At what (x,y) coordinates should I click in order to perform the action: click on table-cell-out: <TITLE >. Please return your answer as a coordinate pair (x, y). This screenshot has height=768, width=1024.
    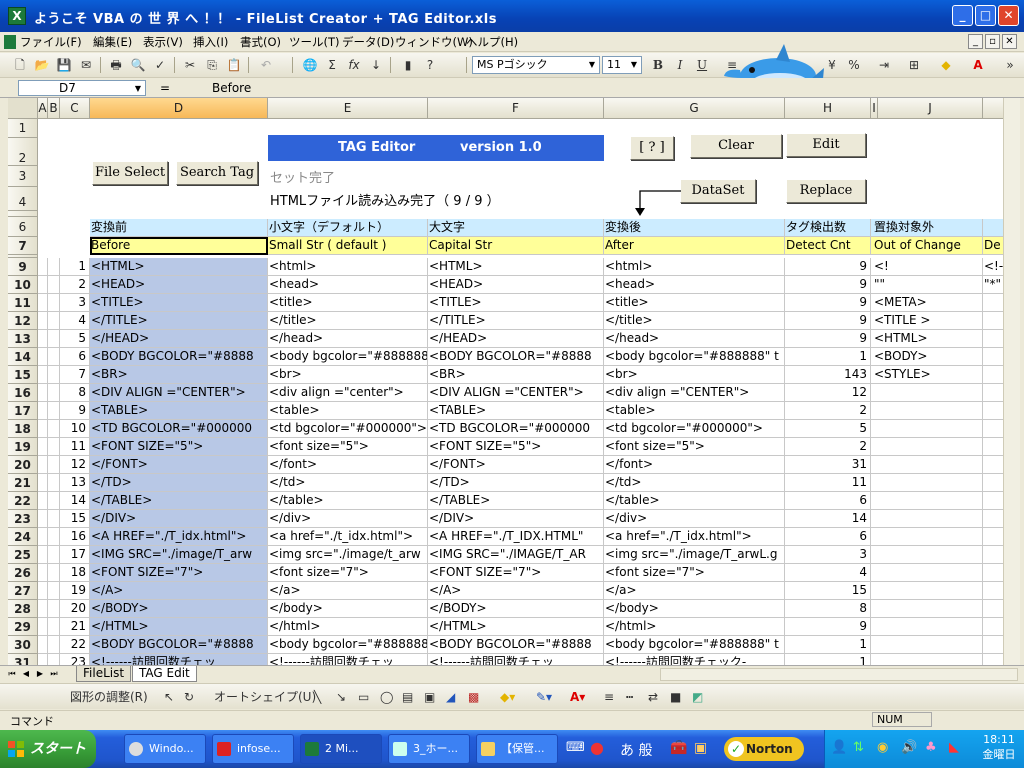
    Looking at the image, I should click on (927, 321).